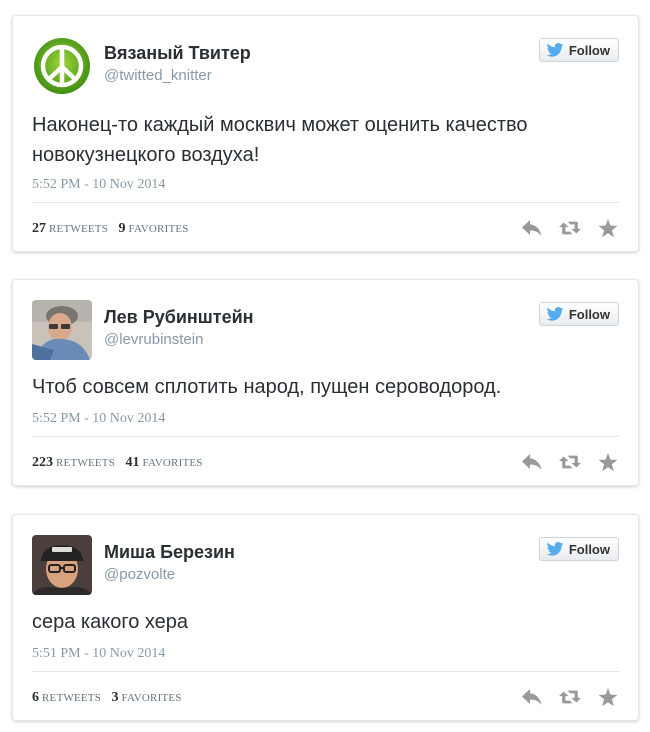 The height and width of the screenshot is (732, 650). What do you see at coordinates (133, 462) in the screenshot?
I see `favorite-count: 41` at bounding box center [133, 462].